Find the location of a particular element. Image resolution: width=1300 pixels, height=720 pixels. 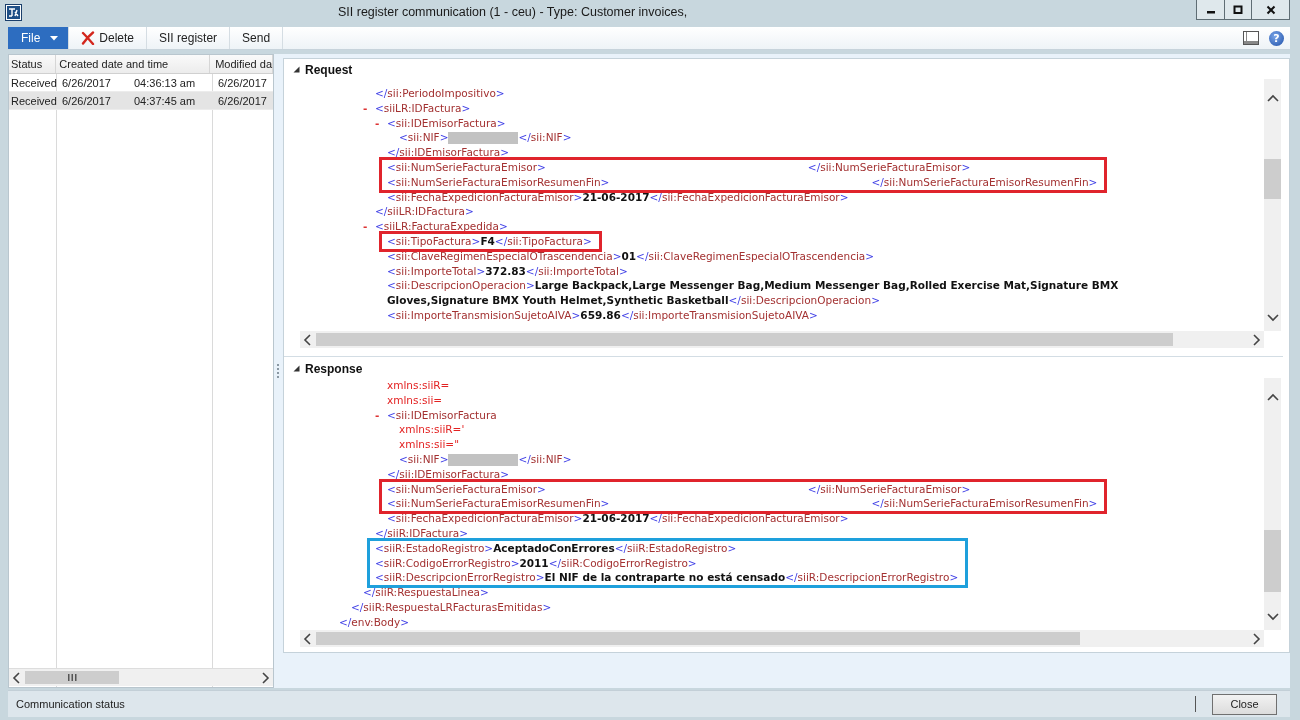

xml-line: <sii:ClaveRegimenEspecialOTrascendencia>01</sii:ClaveRegimenEspecialOTrascendencia> is located at coordinates (631, 256).